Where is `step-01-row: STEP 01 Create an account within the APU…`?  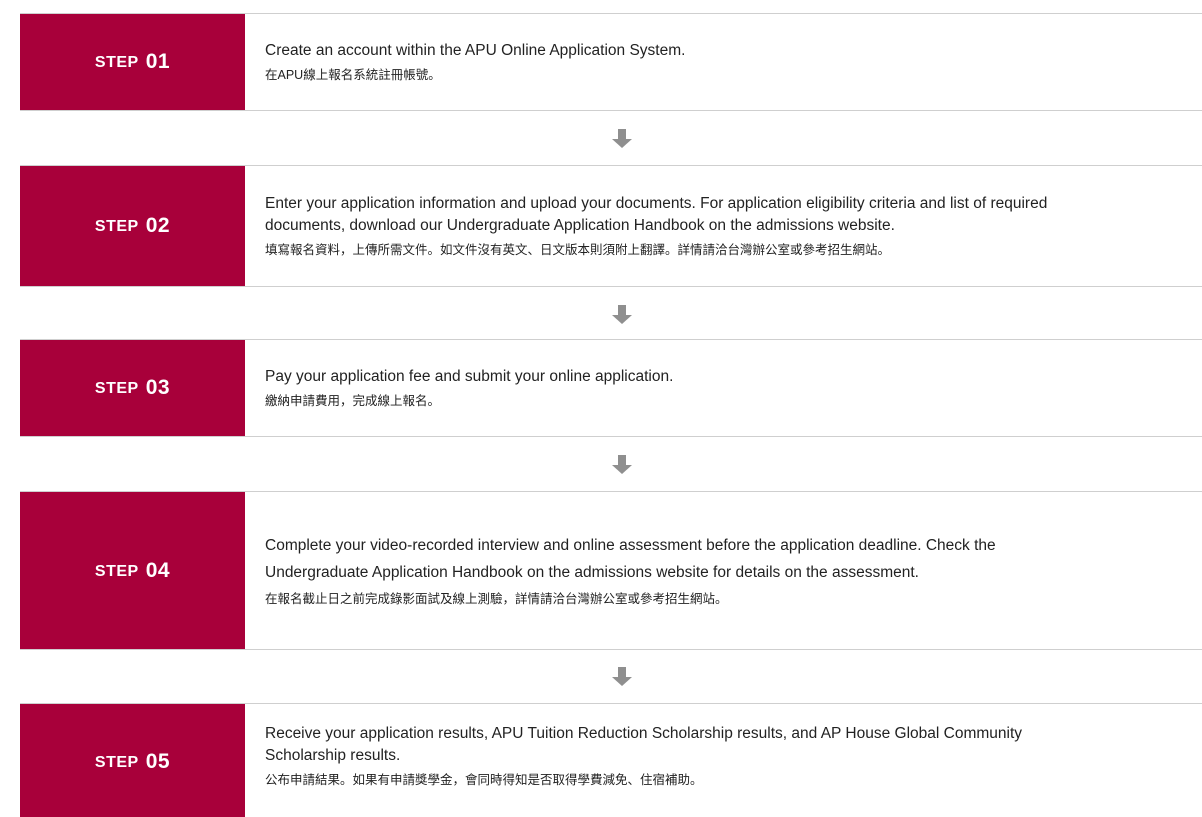 step-01-row: STEP 01 Create an account within the APU… is located at coordinates (611, 62).